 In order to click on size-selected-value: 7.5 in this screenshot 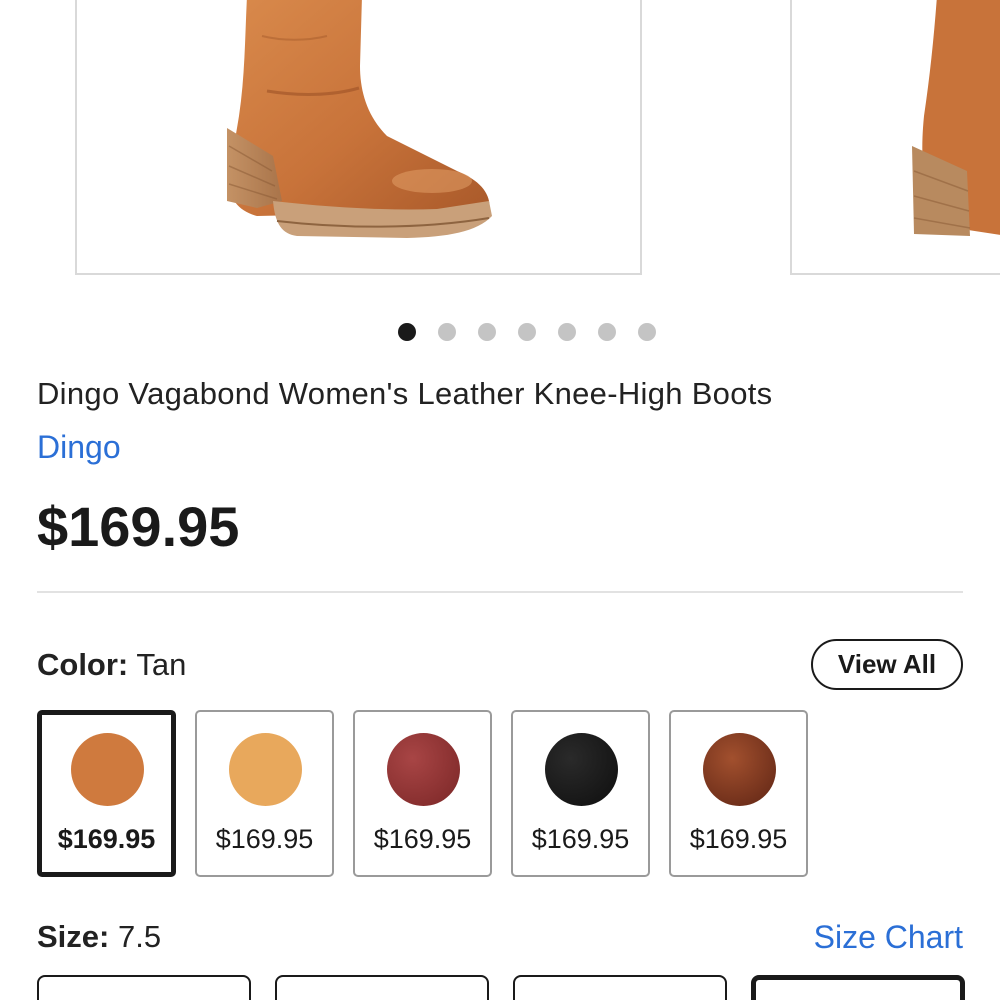, I will do `click(139, 936)`.